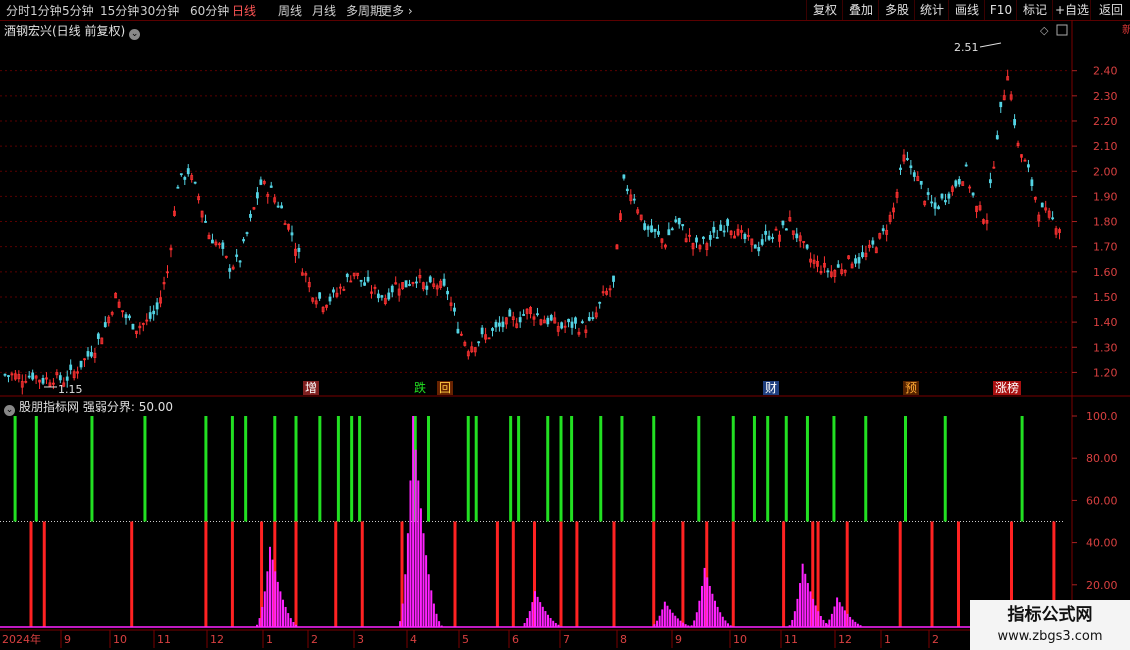  I want to click on ytick-label-7: 1.70, so click(1105, 247).